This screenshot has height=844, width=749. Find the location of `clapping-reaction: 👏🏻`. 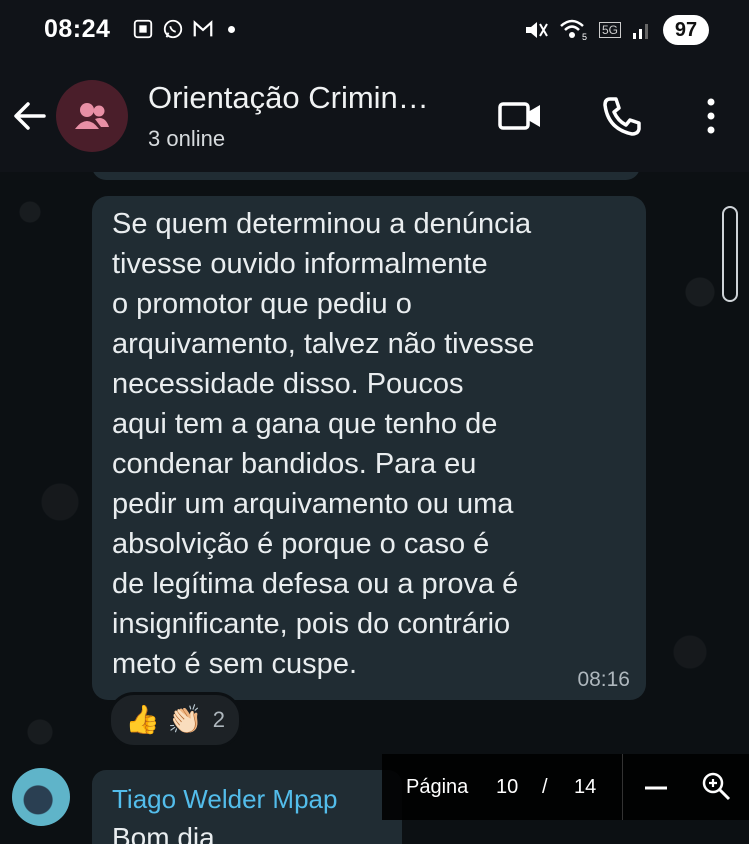

clapping-reaction: 👏🏻 is located at coordinates (185, 719).